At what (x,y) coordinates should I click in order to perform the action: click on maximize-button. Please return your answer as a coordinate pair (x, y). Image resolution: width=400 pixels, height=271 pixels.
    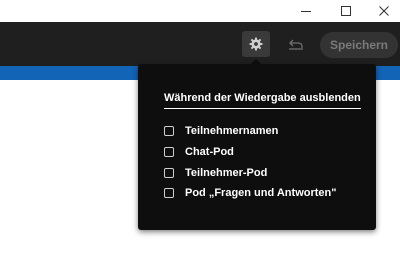
    Looking at the image, I should click on (346, 11).